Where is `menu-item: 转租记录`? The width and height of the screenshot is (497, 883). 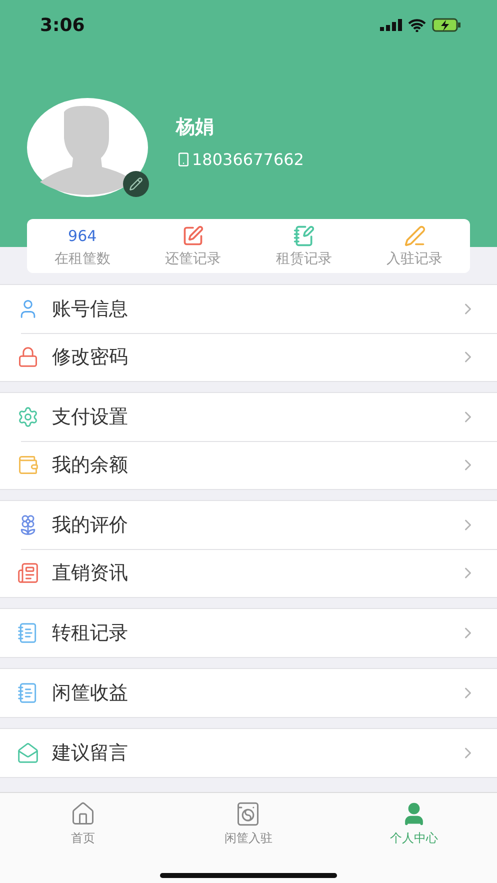 menu-item: 转租记录 is located at coordinates (255, 633).